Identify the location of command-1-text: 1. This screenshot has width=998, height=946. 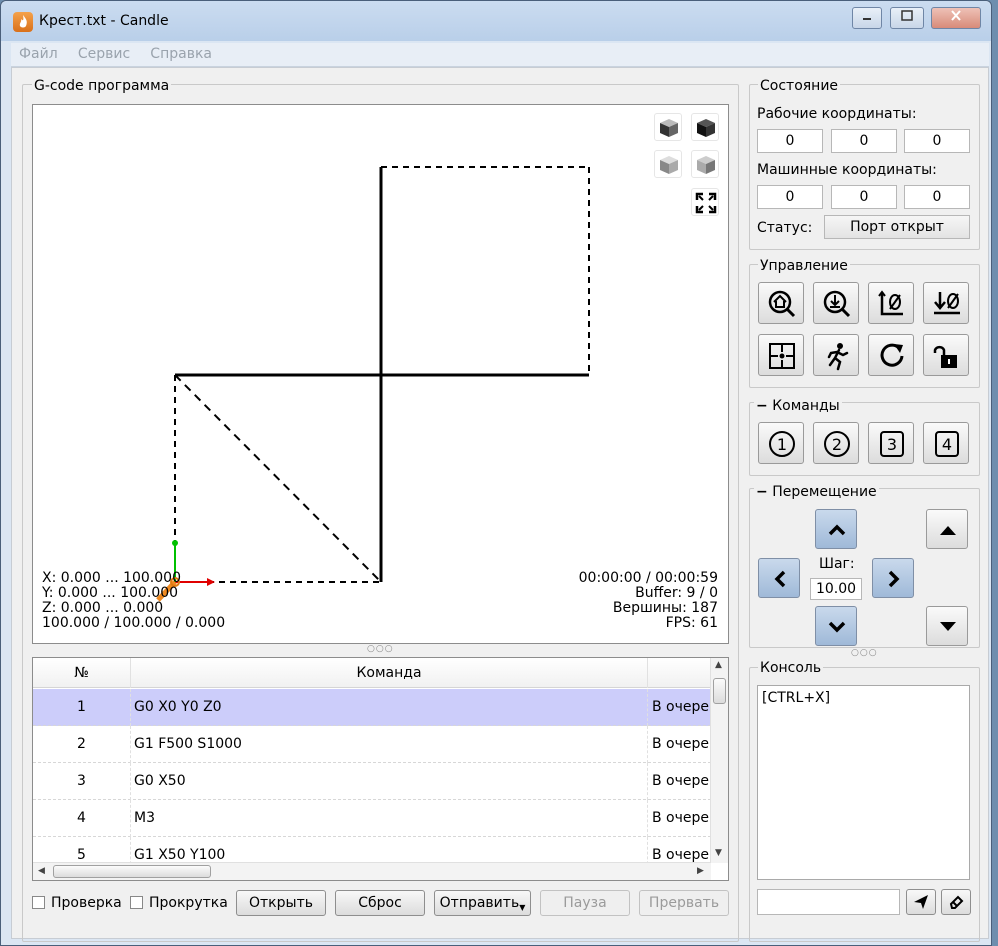
(782, 444).